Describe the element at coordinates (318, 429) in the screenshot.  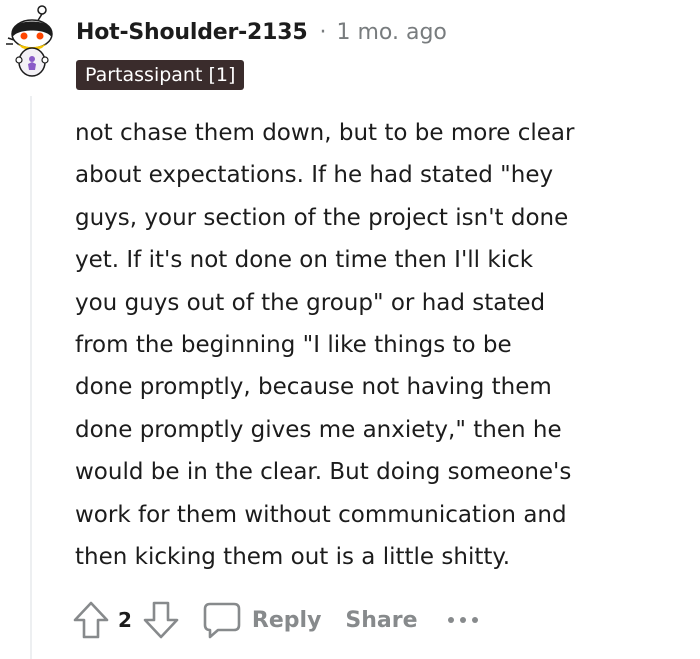
I see `comment-line: done promptly gives me anxiety," then he` at that location.